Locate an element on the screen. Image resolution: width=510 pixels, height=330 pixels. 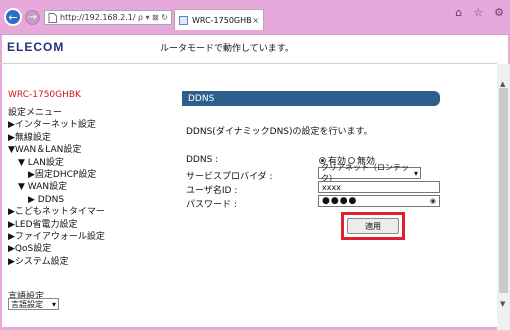
browser-tab: WRC-1750GHBK × is located at coordinates (219, 19).